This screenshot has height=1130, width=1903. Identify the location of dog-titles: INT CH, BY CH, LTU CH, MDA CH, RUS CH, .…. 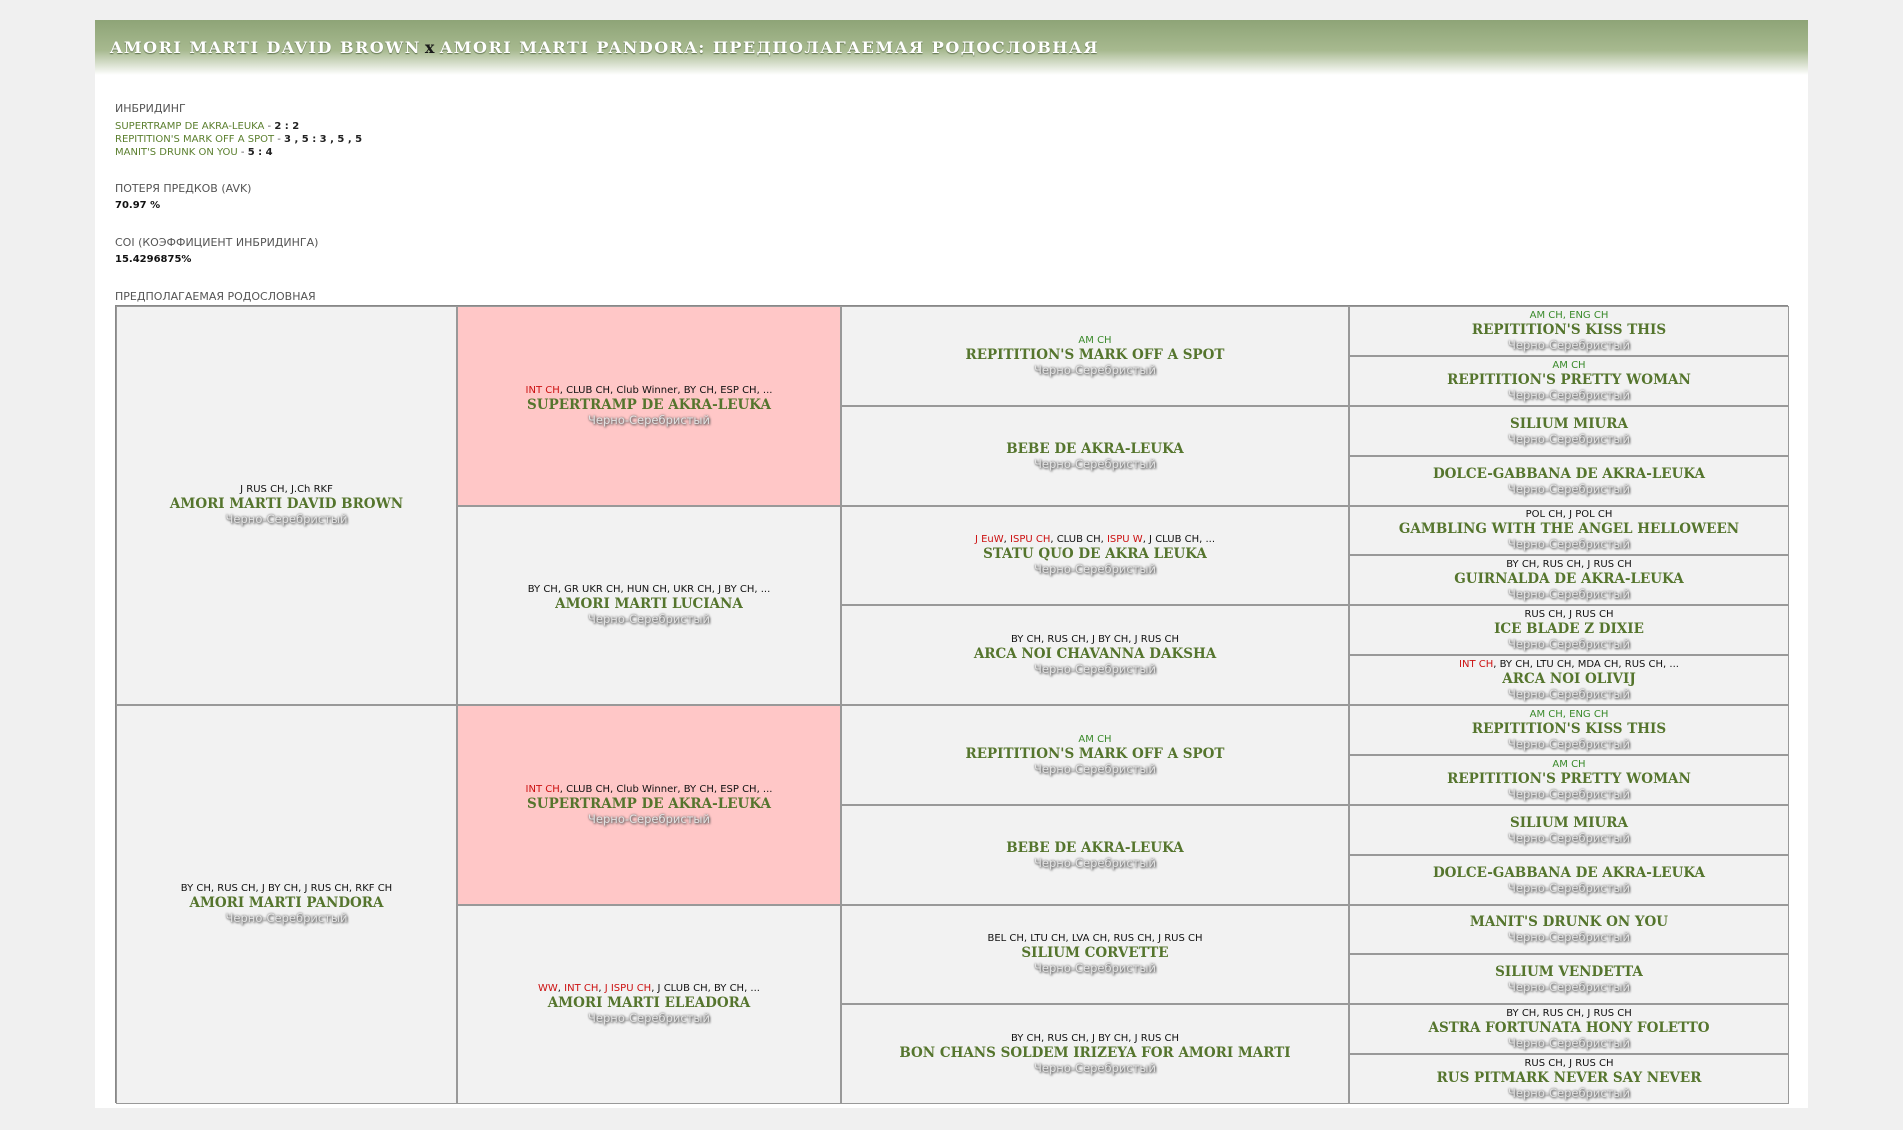
(1569, 665).